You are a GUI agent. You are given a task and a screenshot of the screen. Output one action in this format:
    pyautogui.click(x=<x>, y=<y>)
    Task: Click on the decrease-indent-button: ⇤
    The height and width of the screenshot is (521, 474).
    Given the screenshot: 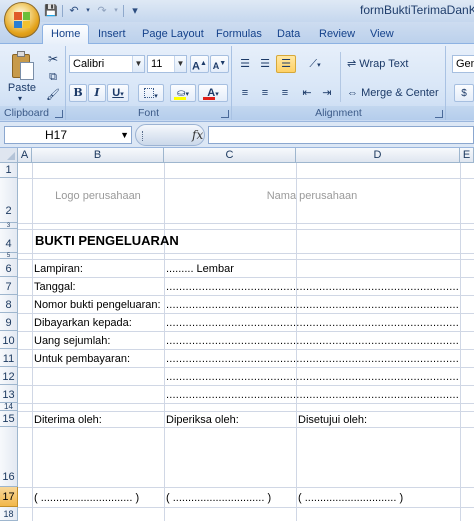 What is the action you would take?
    pyautogui.click(x=307, y=93)
    